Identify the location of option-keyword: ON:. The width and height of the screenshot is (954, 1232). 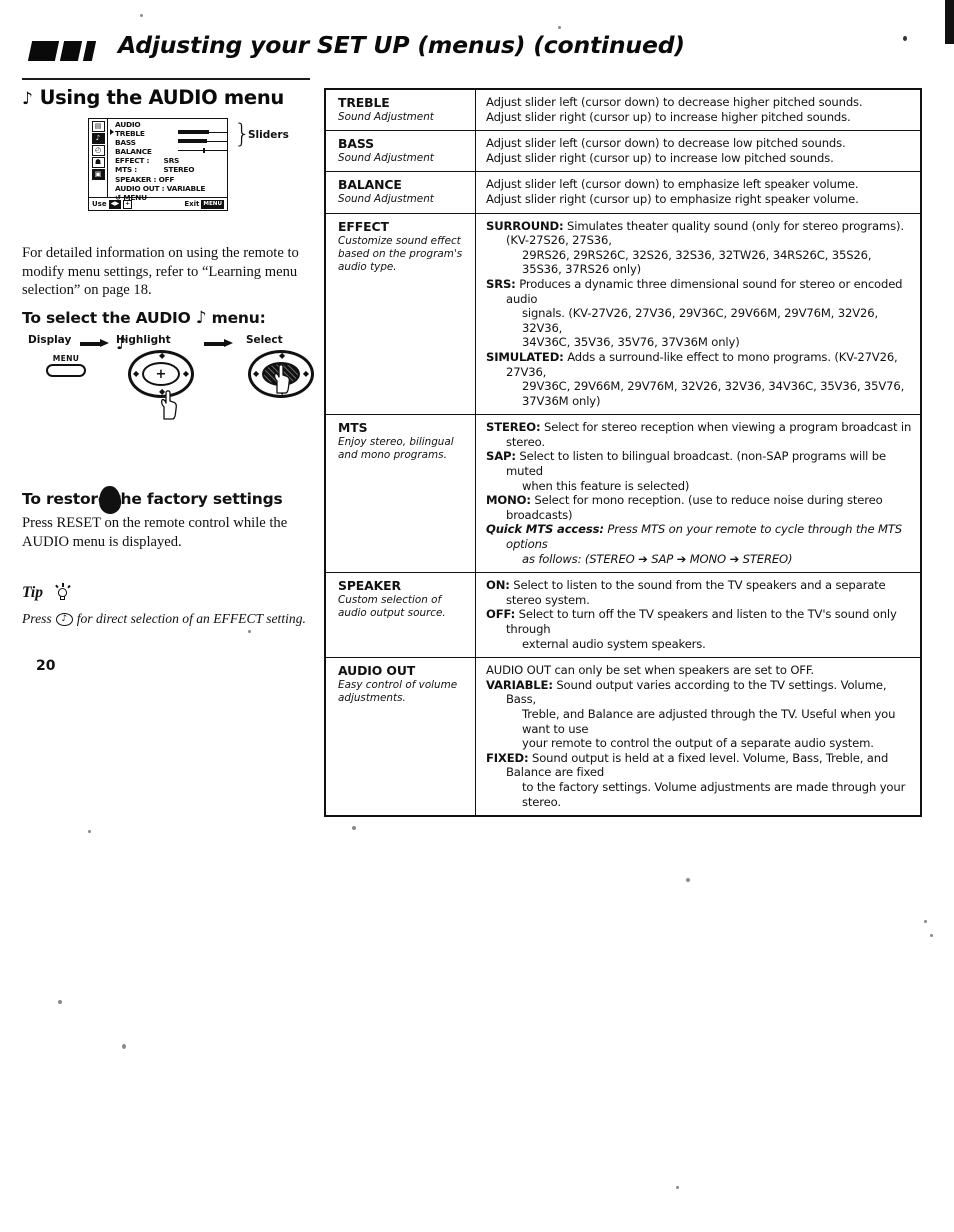
(498, 585).